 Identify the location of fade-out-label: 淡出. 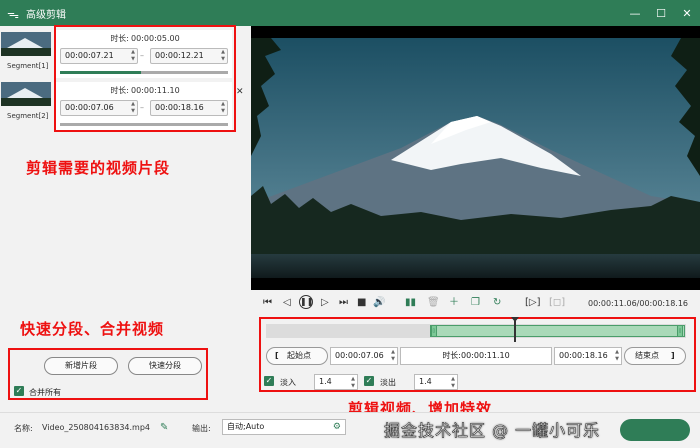
(388, 382).